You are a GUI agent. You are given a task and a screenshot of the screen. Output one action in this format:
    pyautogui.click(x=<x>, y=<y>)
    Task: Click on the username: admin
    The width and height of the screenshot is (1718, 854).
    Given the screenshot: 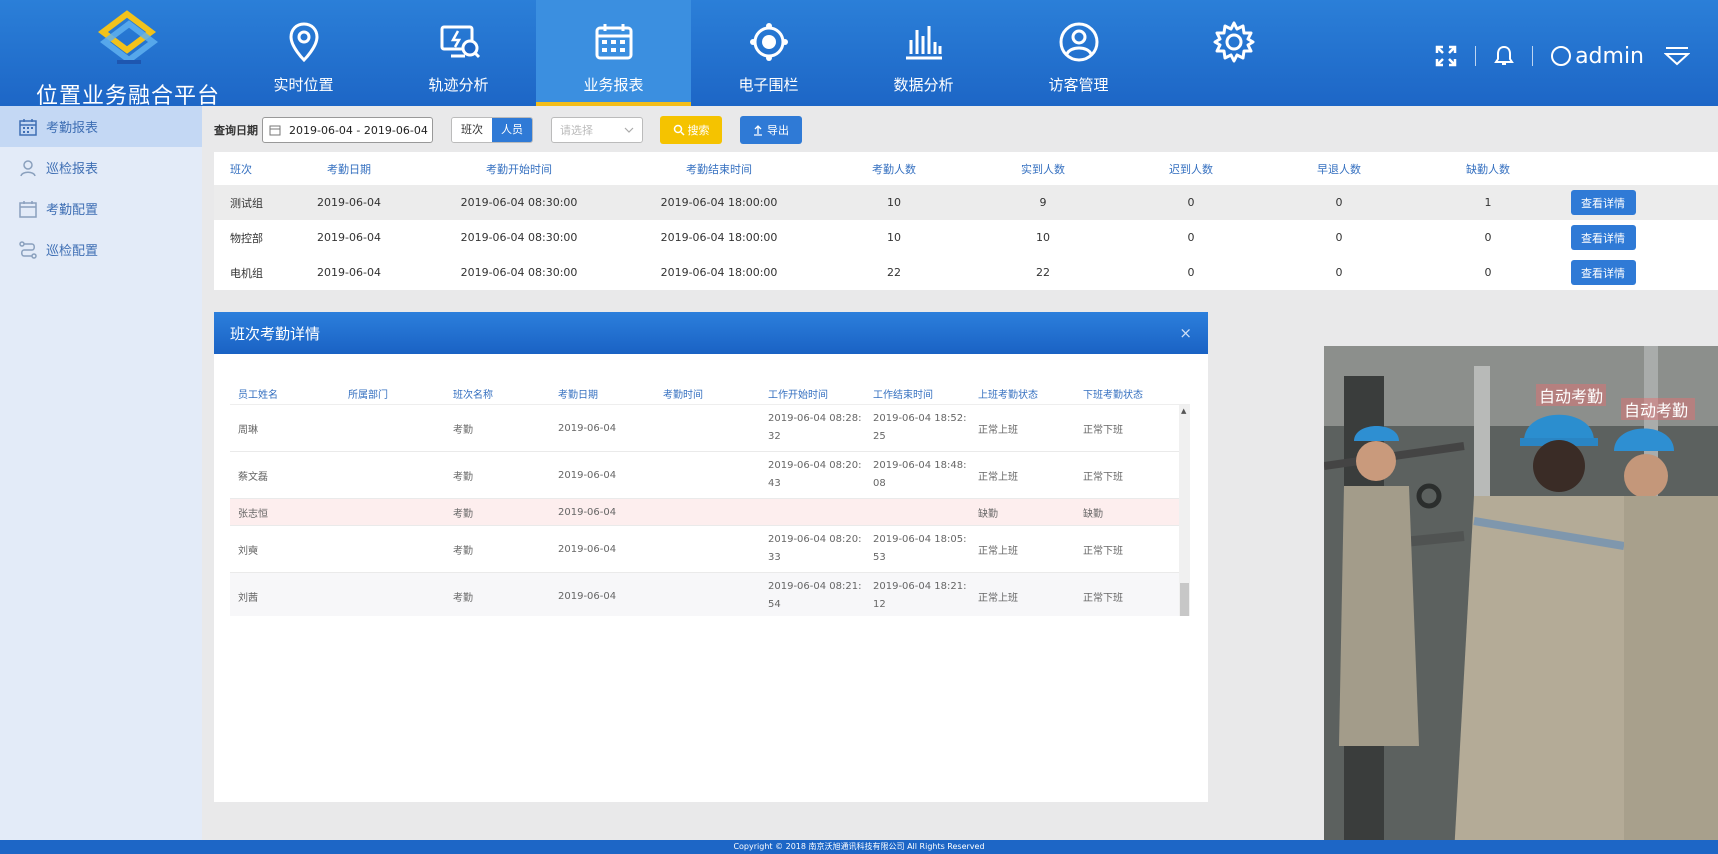 What is the action you would take?
    pyautogui.click(x=1609, y=56)
    